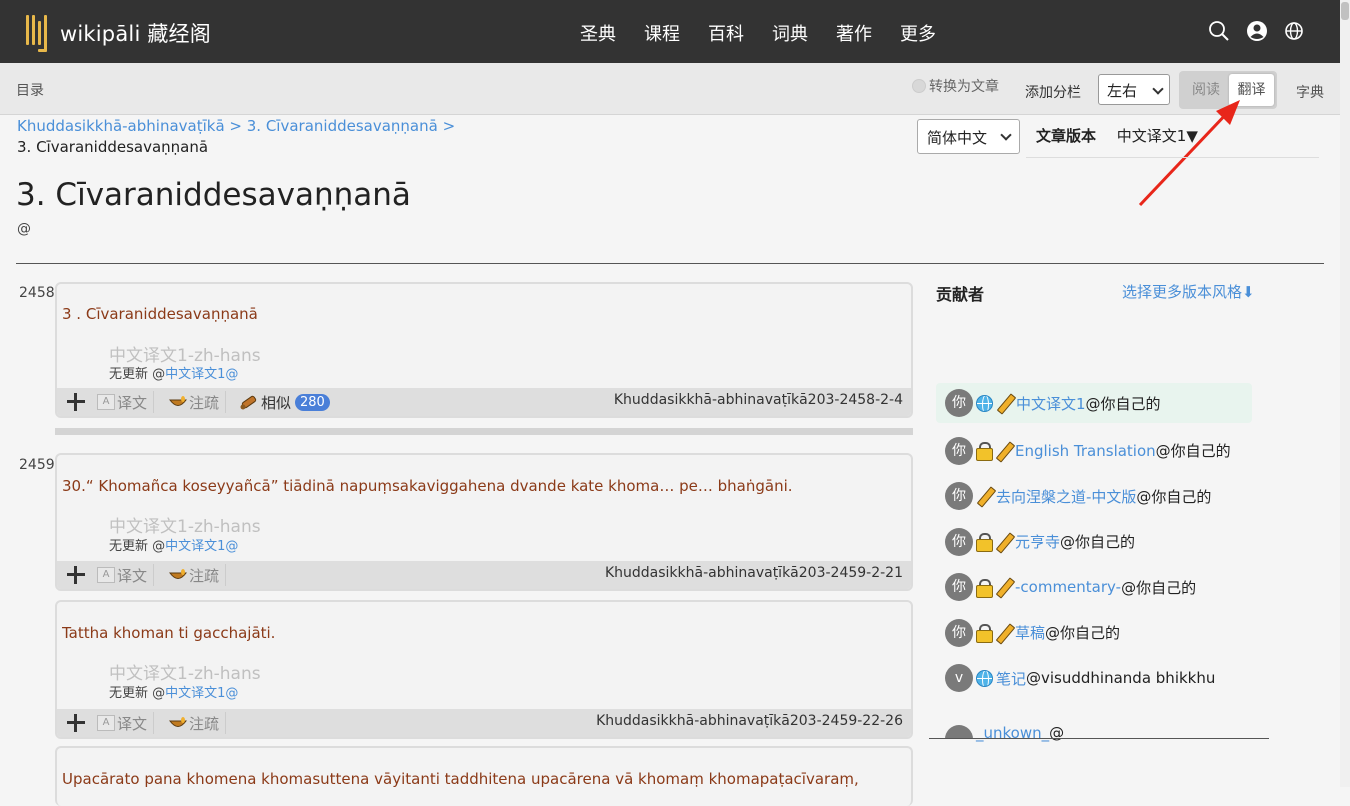  I want to click on contributor-item: 你 元亨寺 @你自己的, so click(1094, 542).